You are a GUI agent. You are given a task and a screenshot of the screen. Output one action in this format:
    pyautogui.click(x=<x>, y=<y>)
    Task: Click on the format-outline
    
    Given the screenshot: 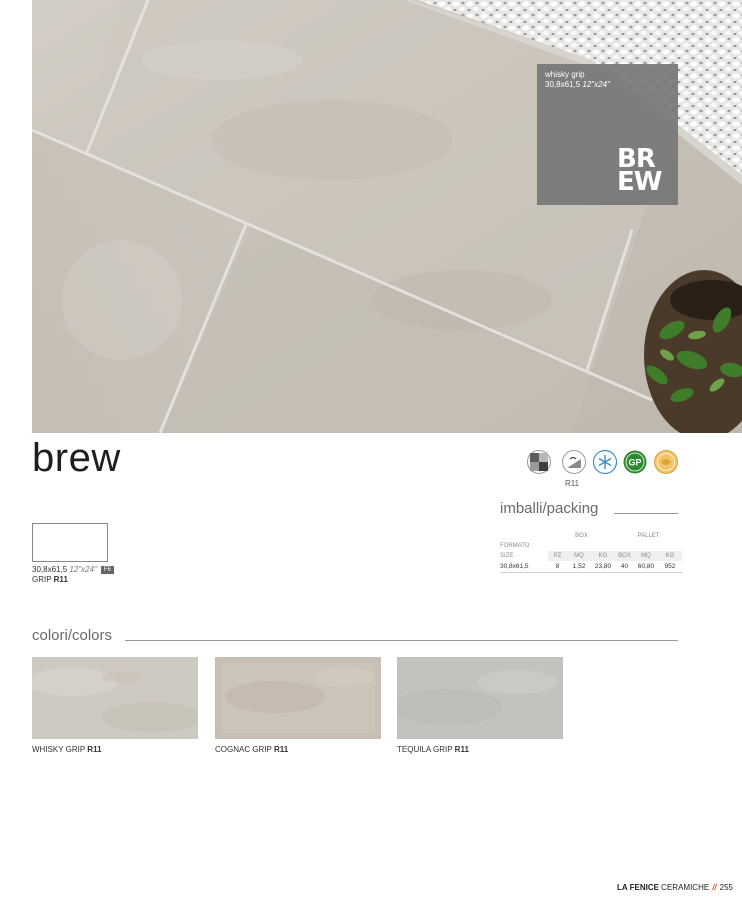 What is the action you would take?
    pyautogui.click(x=70, y=542)
    